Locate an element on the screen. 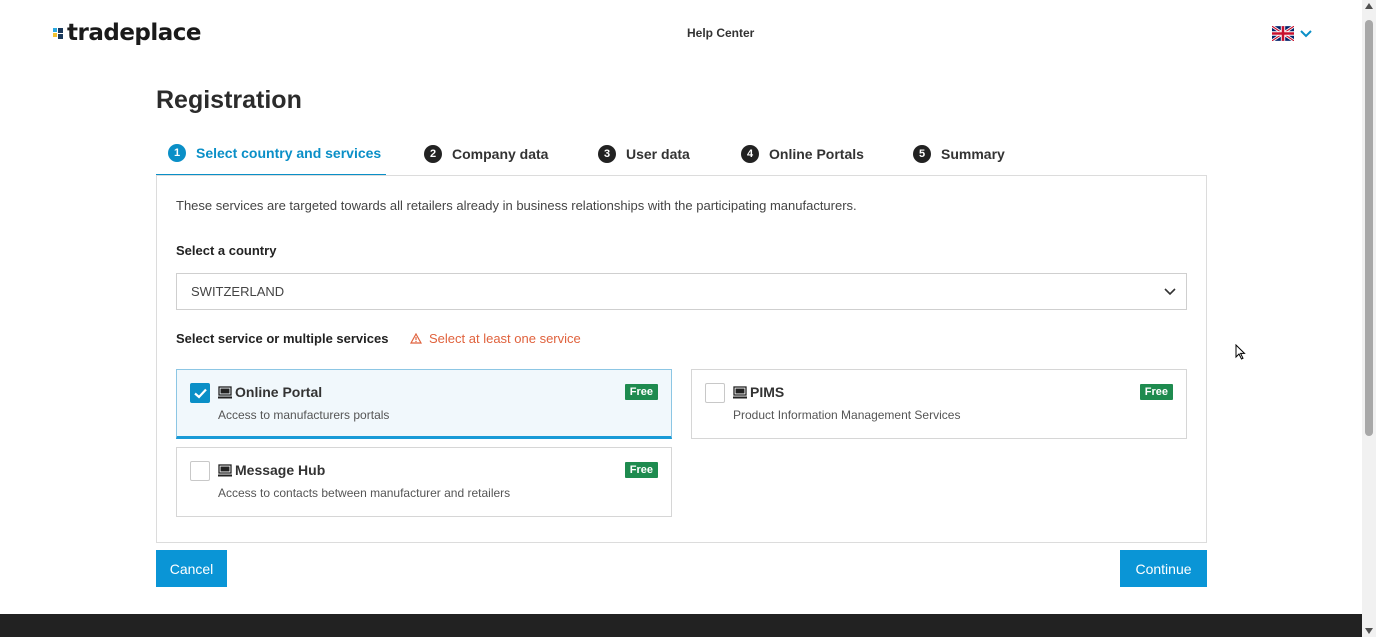  step-company-data: 2 Company data is located at coordinates (486, 154).